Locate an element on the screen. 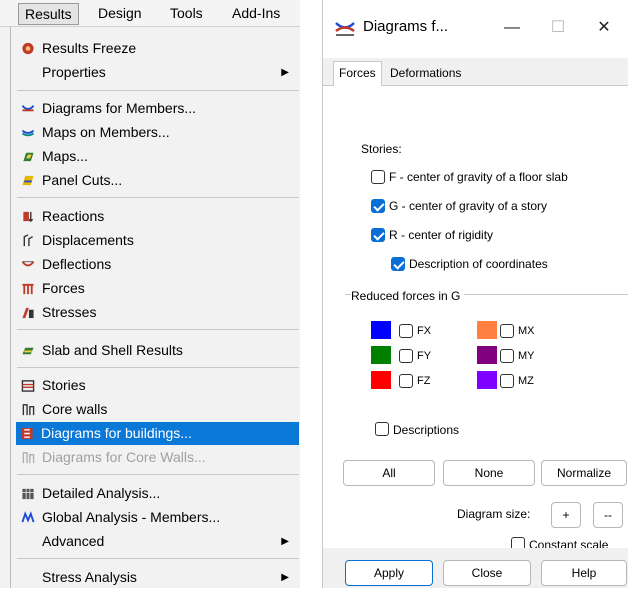  menu-item-reactions: Reactions is located at coordinates (158, 216).